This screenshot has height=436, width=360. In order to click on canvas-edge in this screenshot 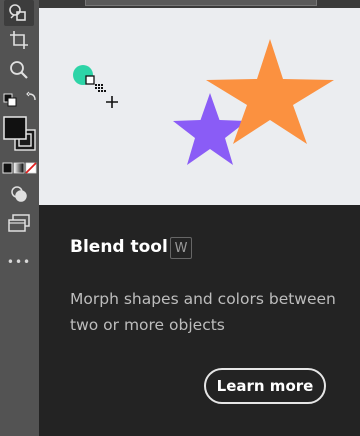, I will do `click(199, 4)`.